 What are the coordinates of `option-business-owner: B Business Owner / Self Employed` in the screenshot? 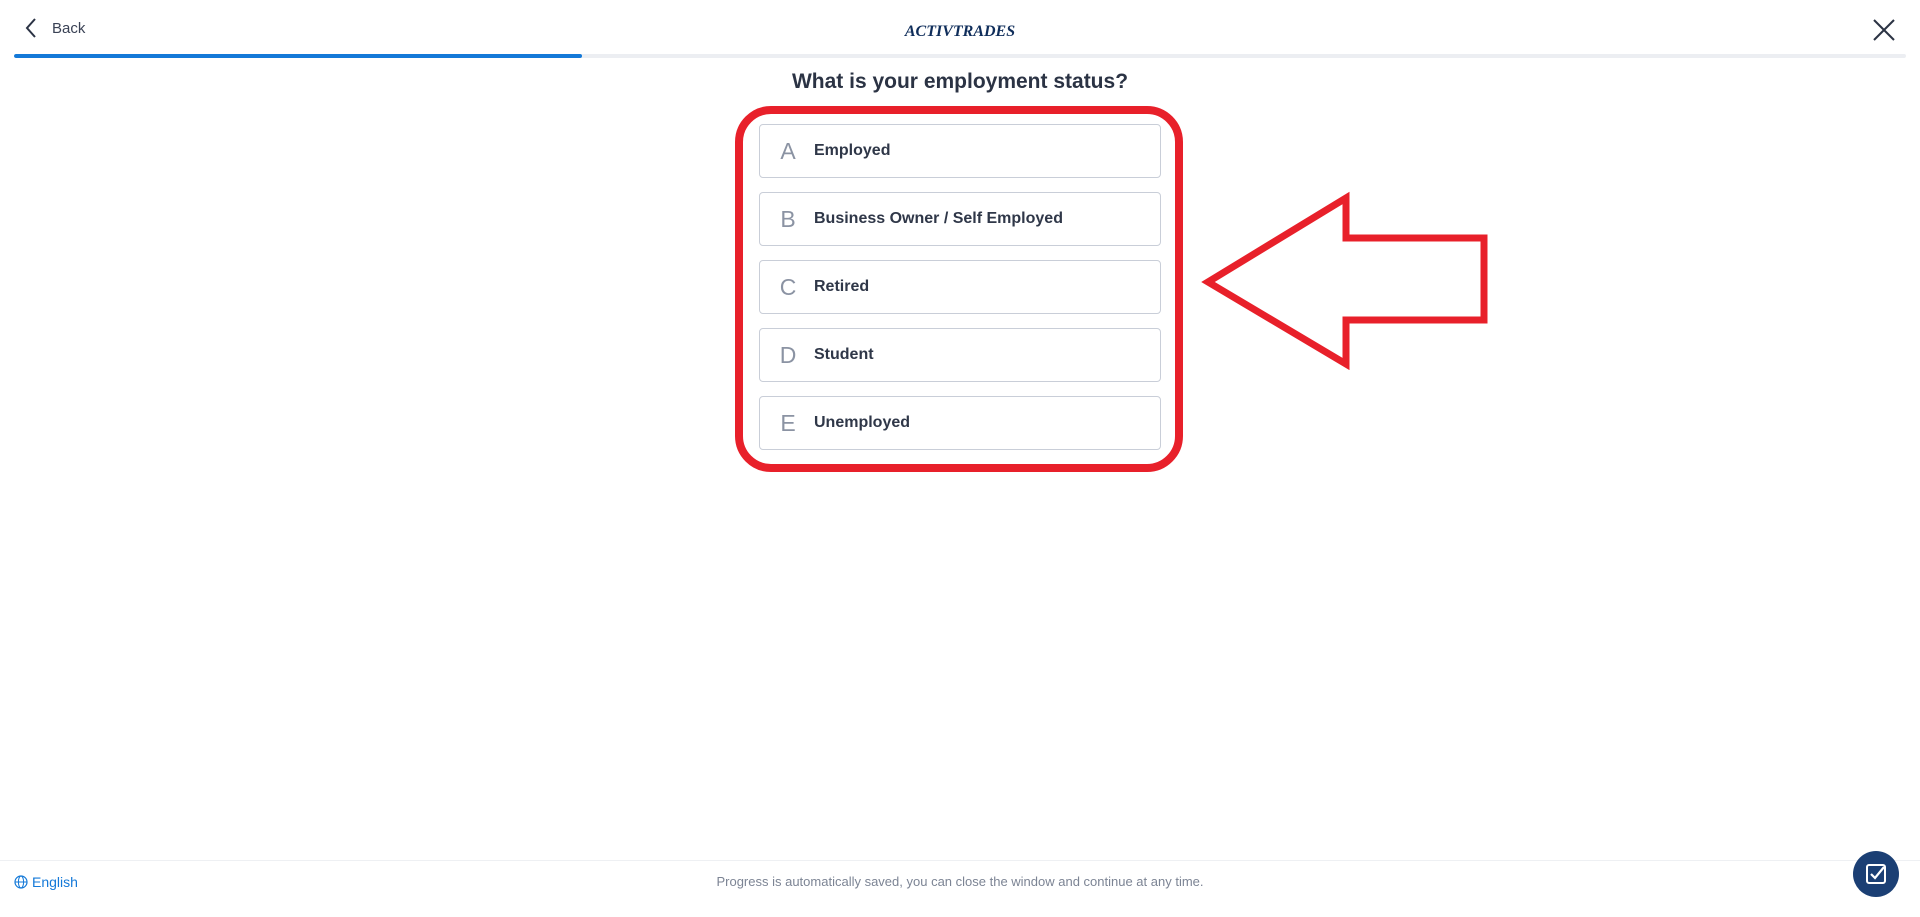 It's located at (960, 219).